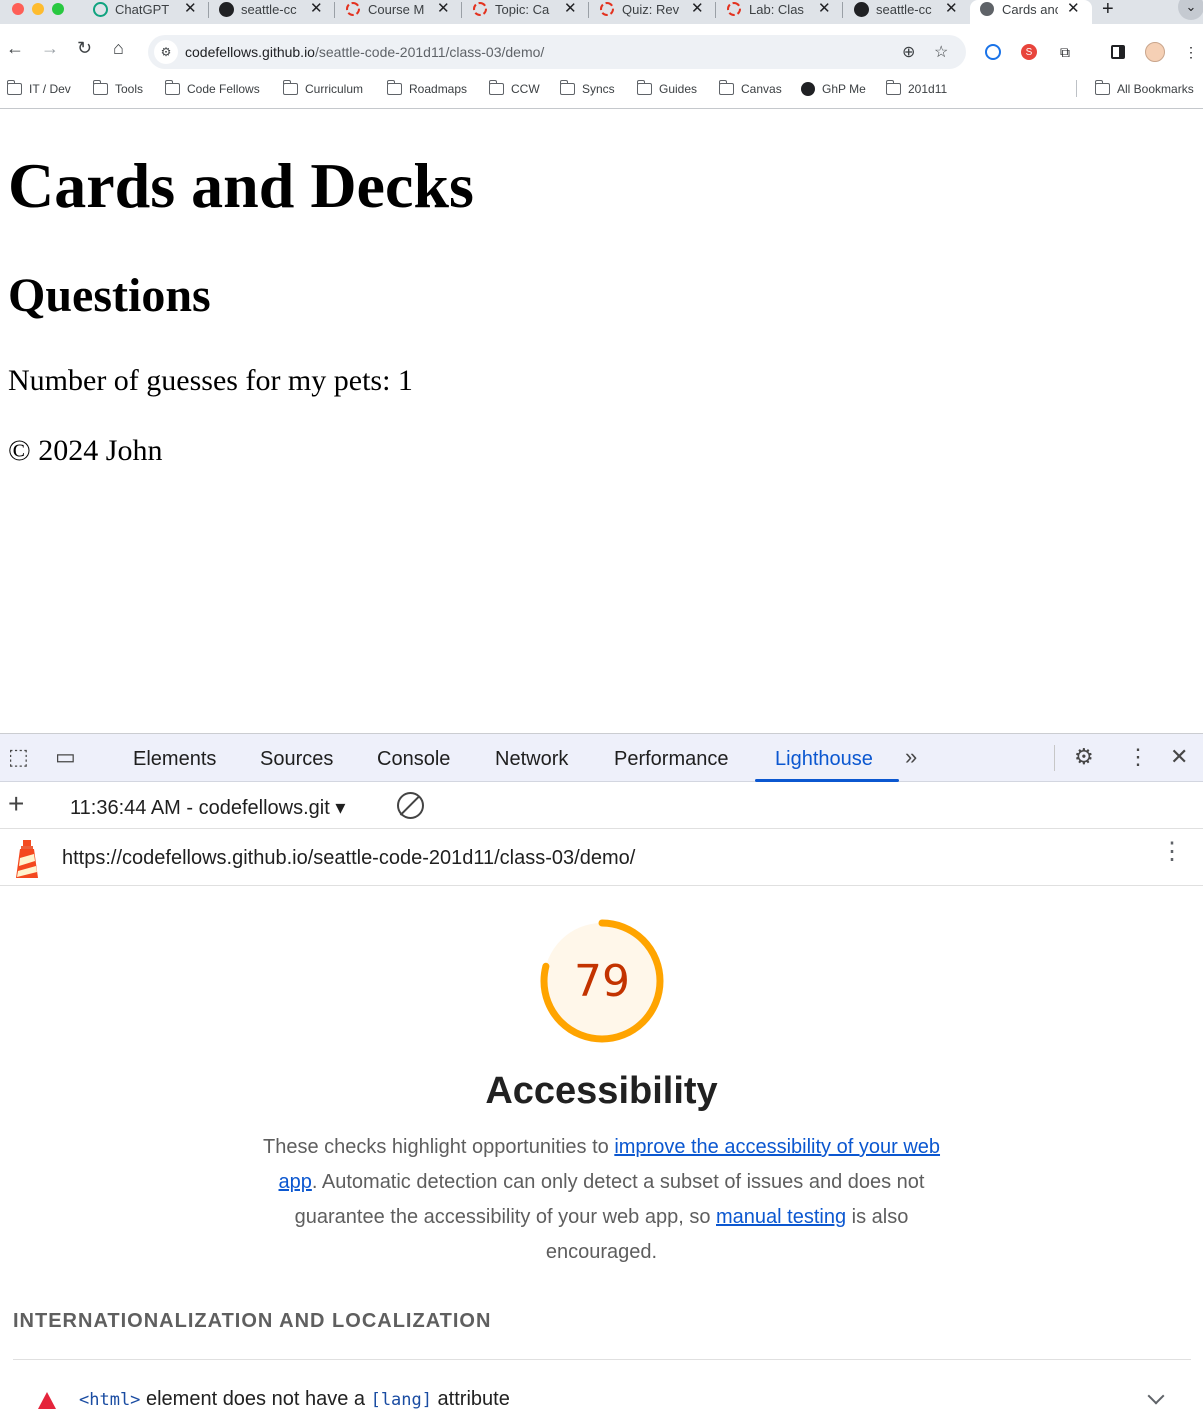 The height and width of the screenshot is (1425, 1203). Describe the element at coordinates (1191, 52) in the screenshot. I see `chrome-menu-icon: ⋮` at that location.